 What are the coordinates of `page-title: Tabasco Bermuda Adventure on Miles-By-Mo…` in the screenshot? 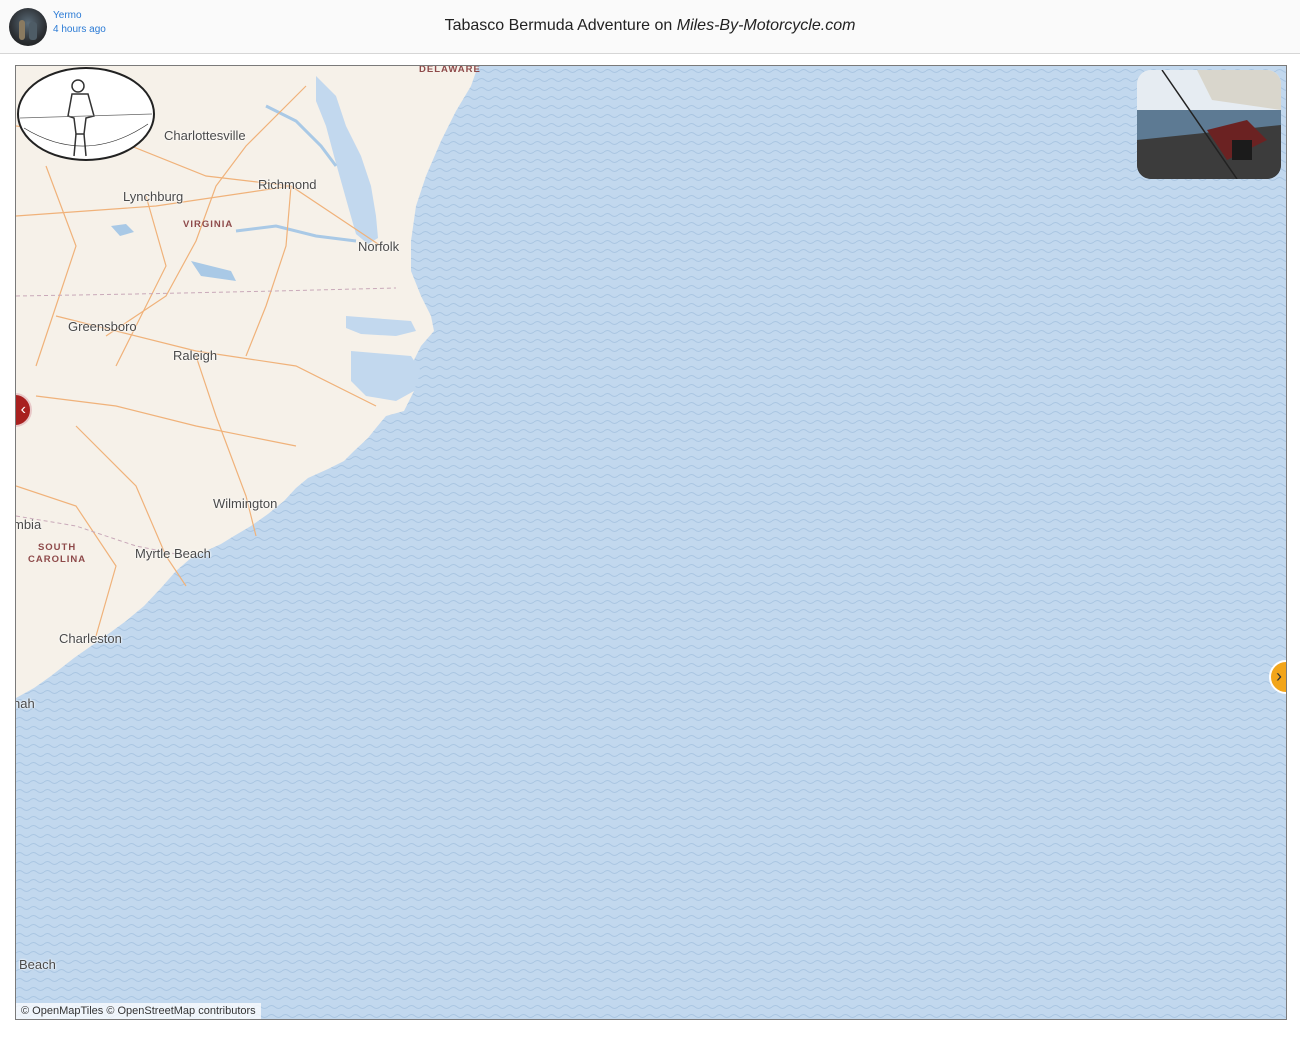 It's located at (650, 26).